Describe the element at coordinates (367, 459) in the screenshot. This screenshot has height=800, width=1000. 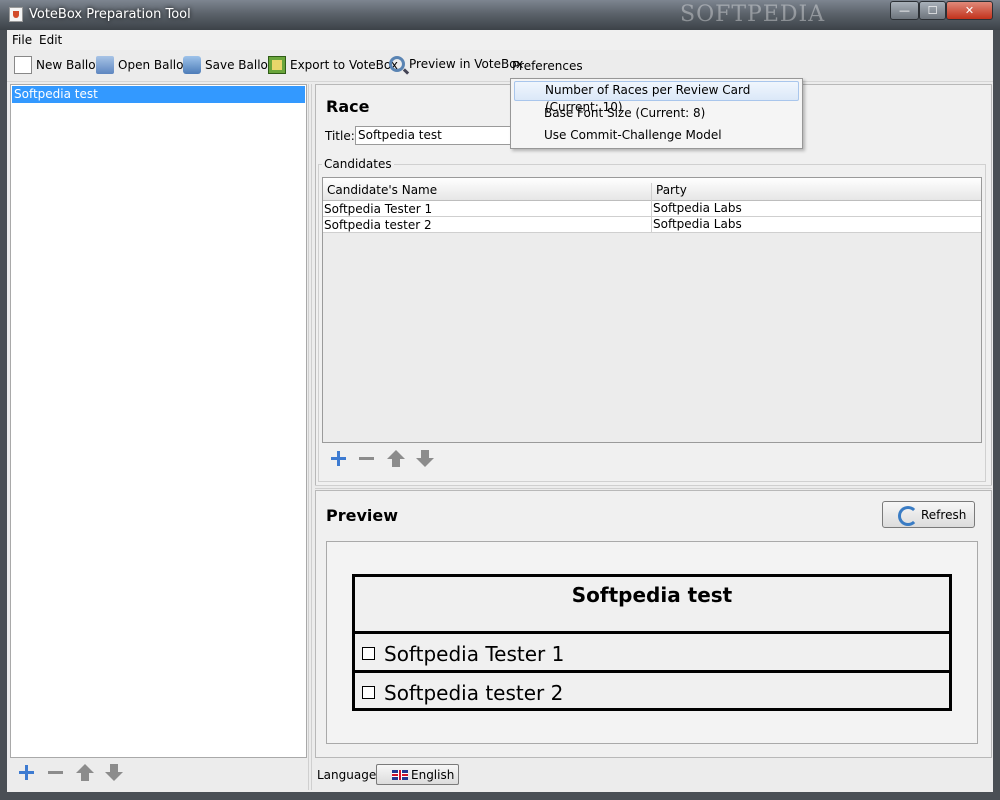
I see `remove-candidate-icon` at that location.